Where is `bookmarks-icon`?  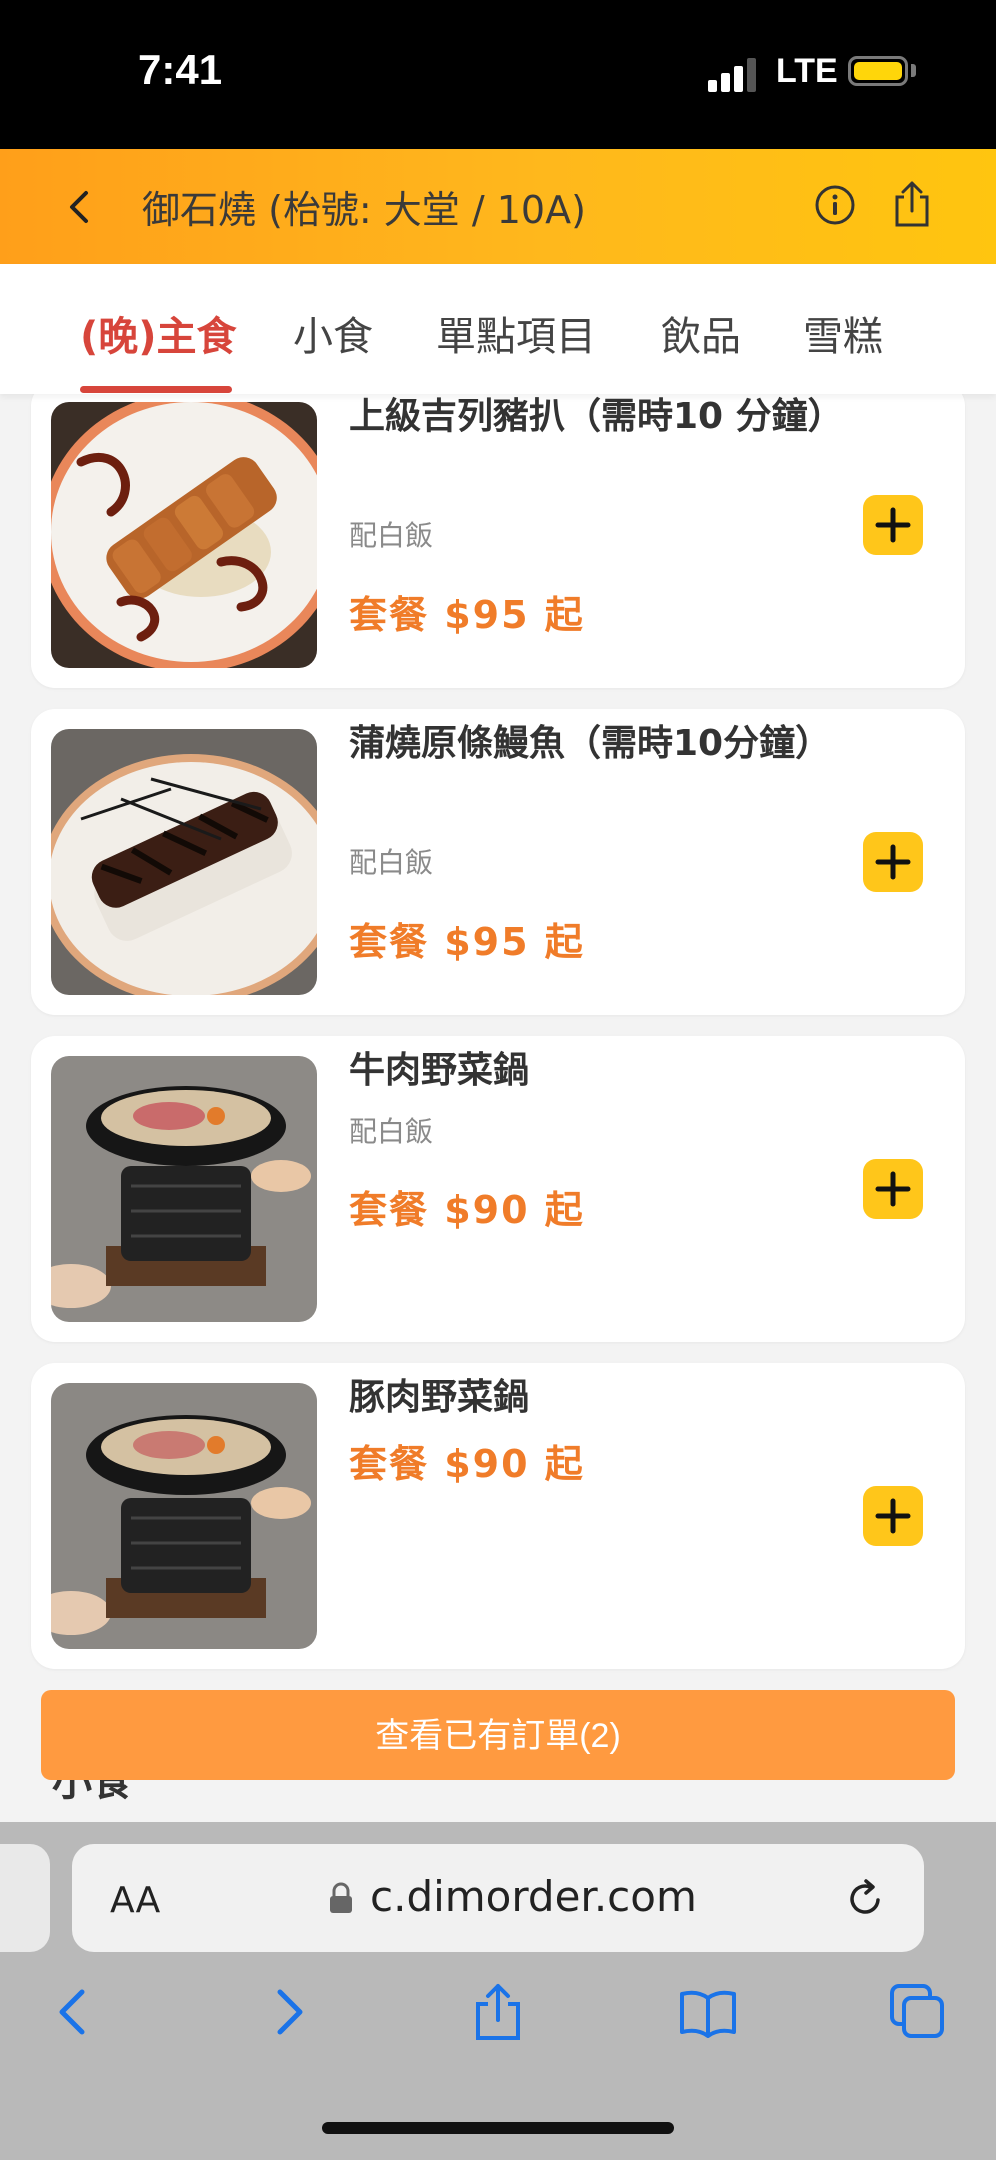
bookmarks-icon is located at coordinates (708, 2012).